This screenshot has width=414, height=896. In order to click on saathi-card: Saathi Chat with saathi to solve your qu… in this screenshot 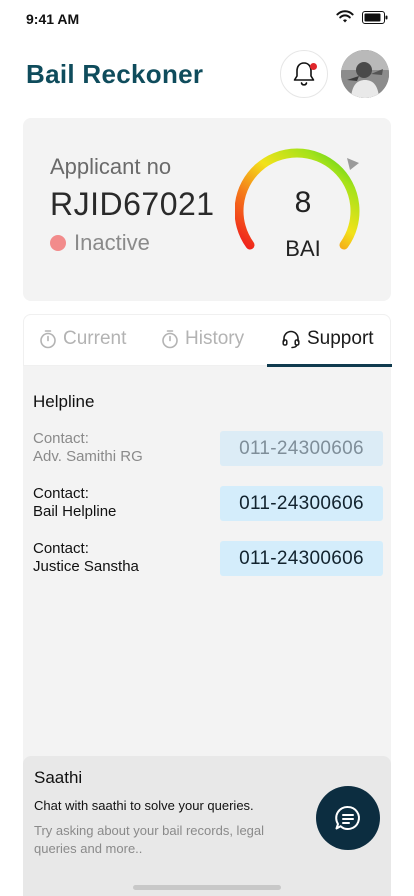, I will do `click(207, 826)`.